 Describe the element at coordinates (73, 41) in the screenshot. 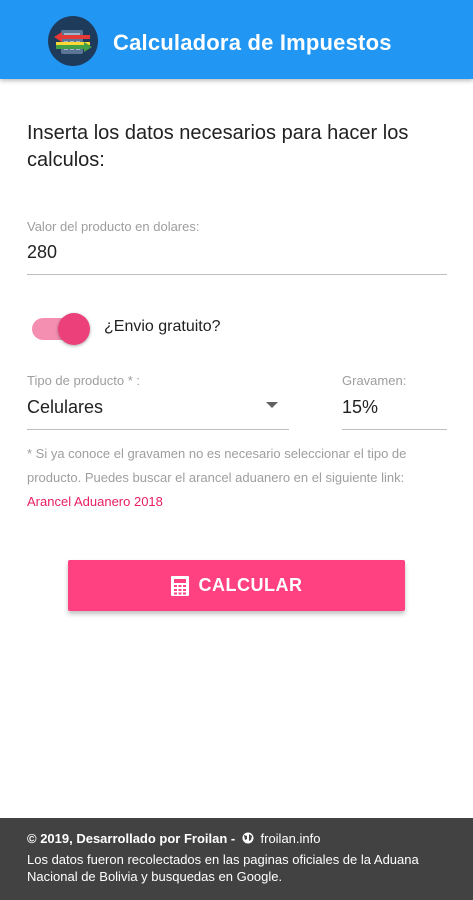

I see `app-logo-icon` at that location.